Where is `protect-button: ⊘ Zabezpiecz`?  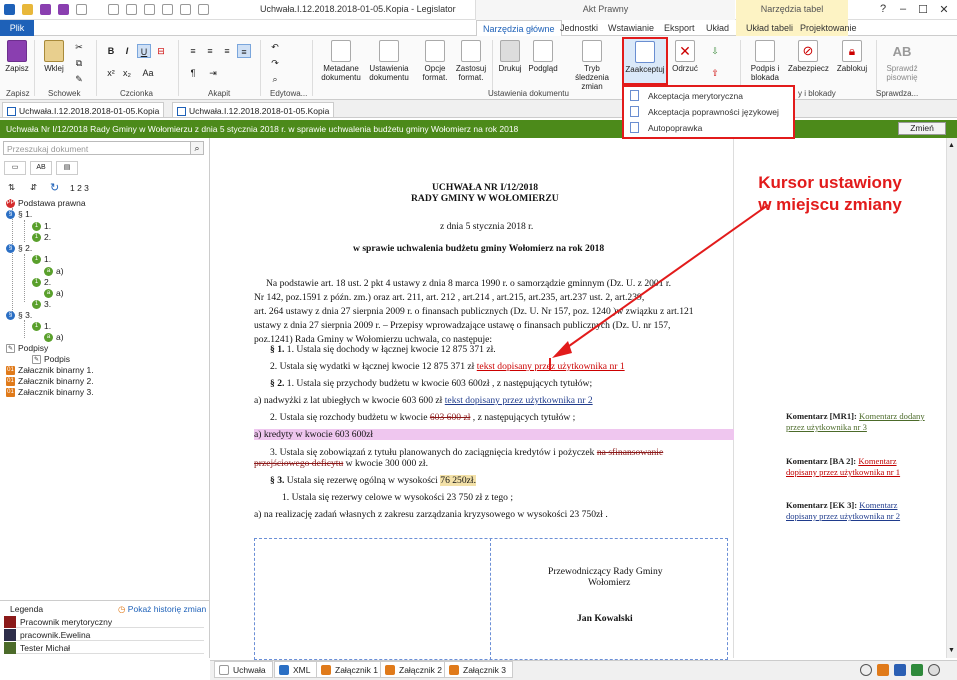
protect-button: ⊘ Zabezpiecz is located at coordinates (808, 56).